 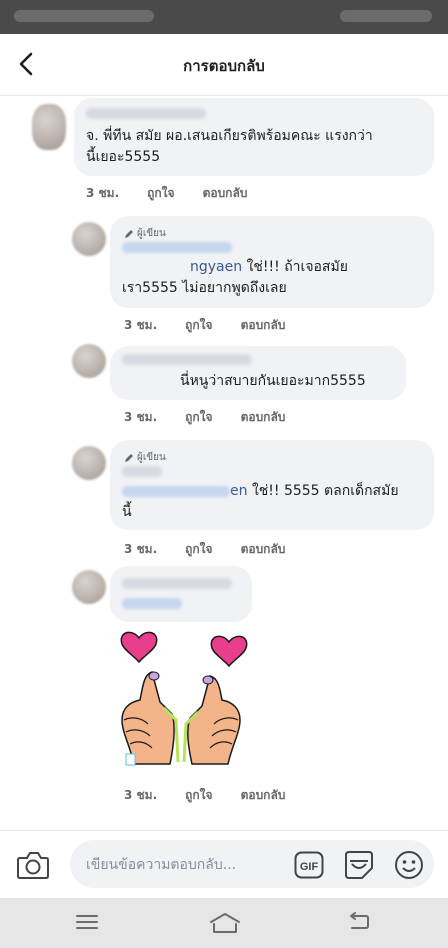 I want to click on menu-icon, so click(x=87, y=922).